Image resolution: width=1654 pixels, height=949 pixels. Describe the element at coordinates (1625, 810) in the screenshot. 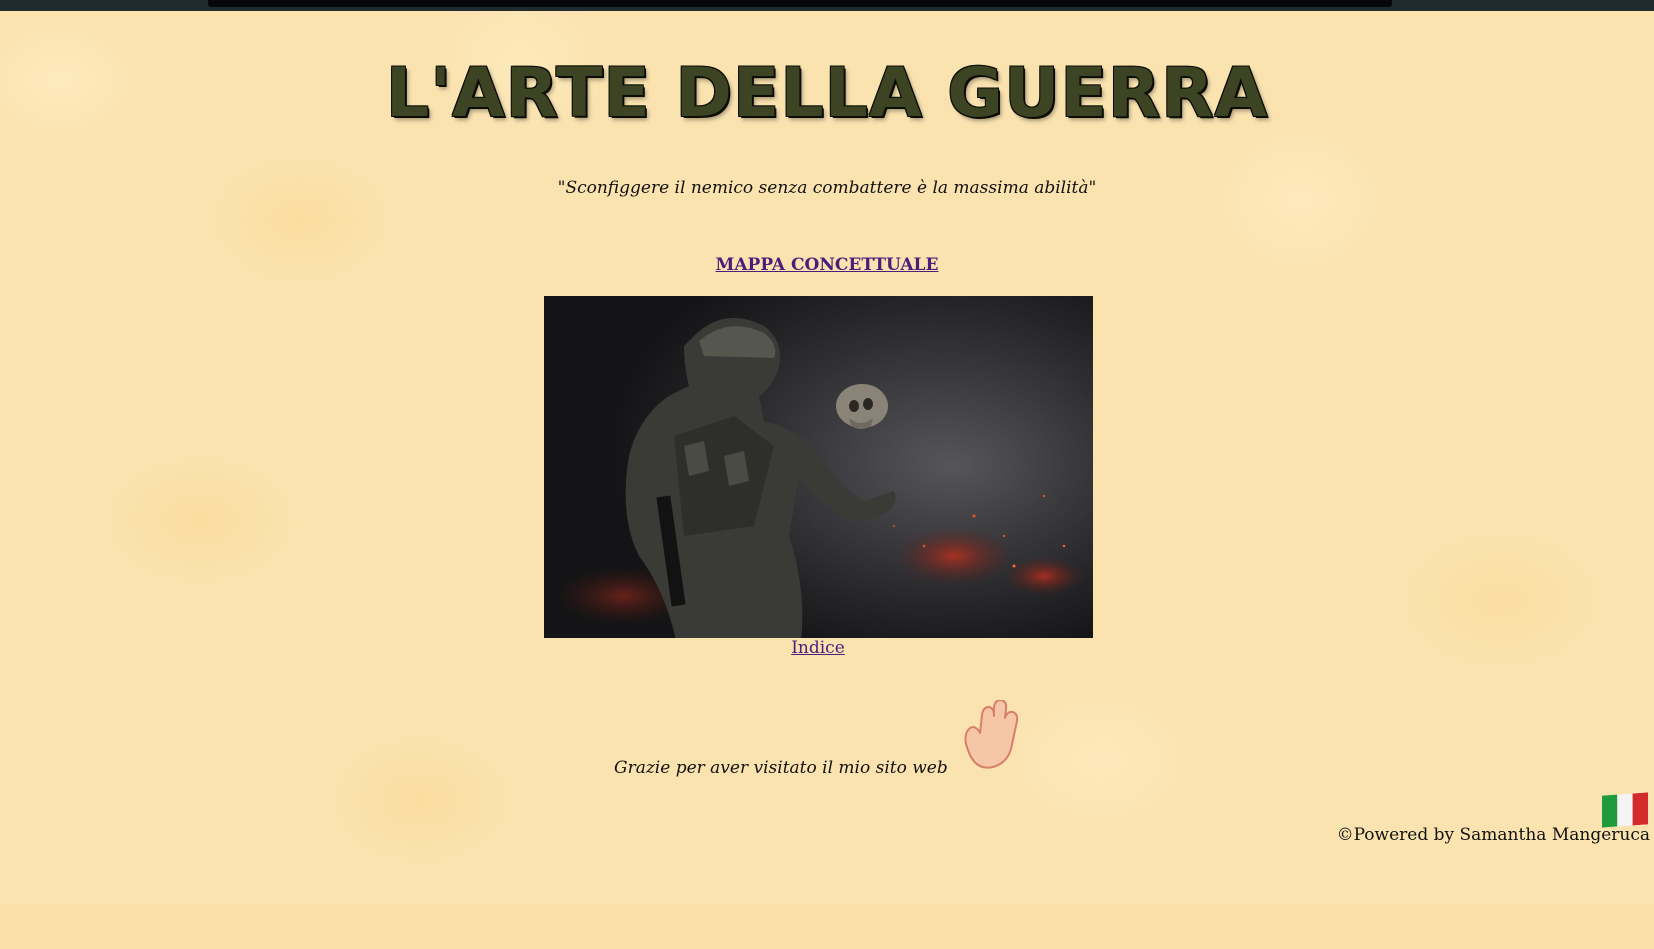

I see `italian-flag-icon` at that location.